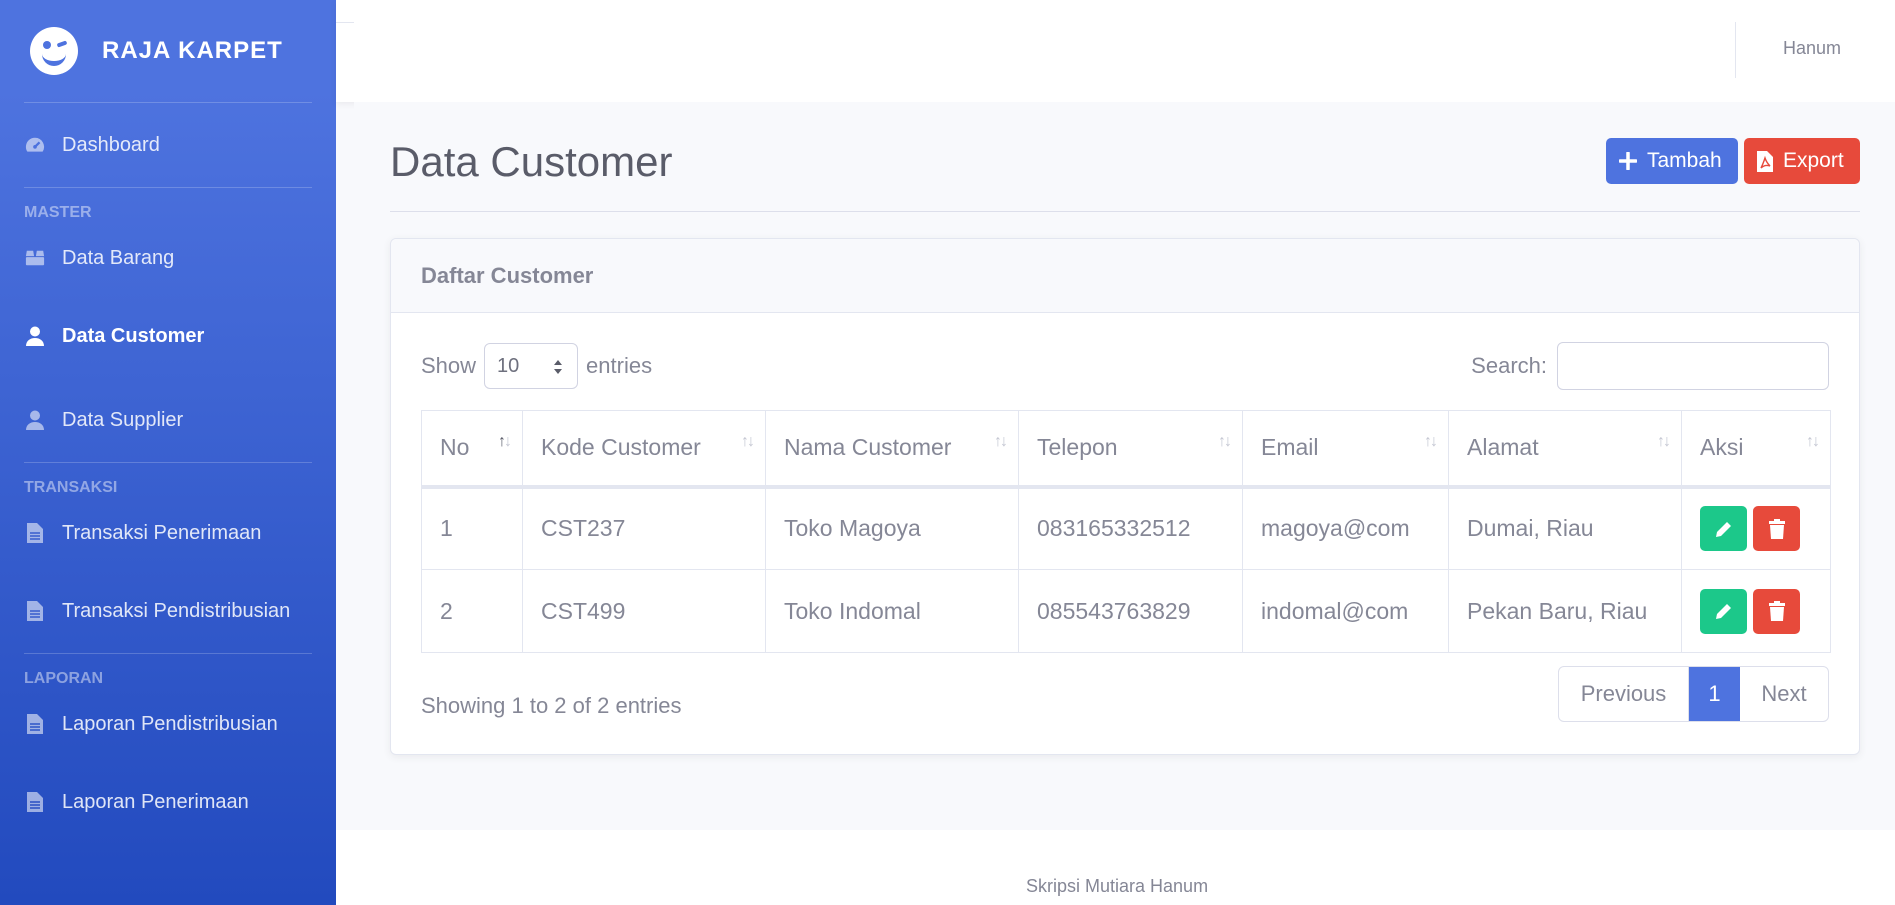 This screenshot has height=905, width=1895. I want to click on column-header-label: No, so click(455, 447).